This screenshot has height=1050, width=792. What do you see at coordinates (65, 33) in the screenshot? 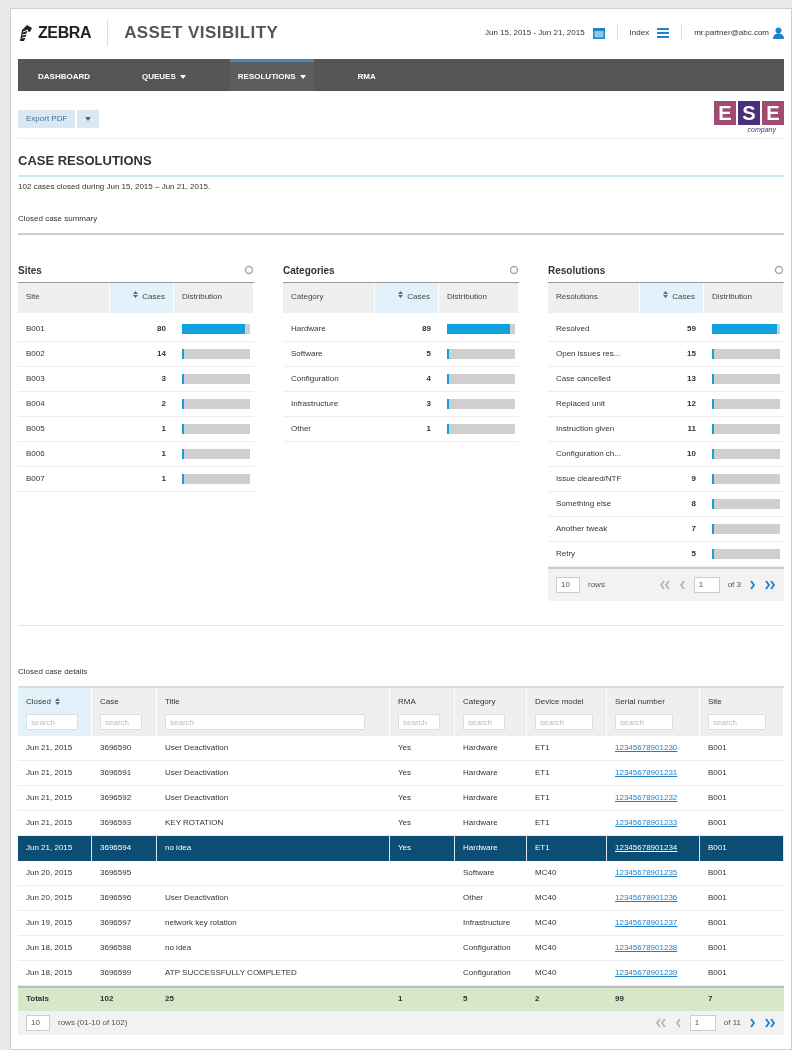
I see `brand-logo: ZEBRA` at bounding box center [65, 33].